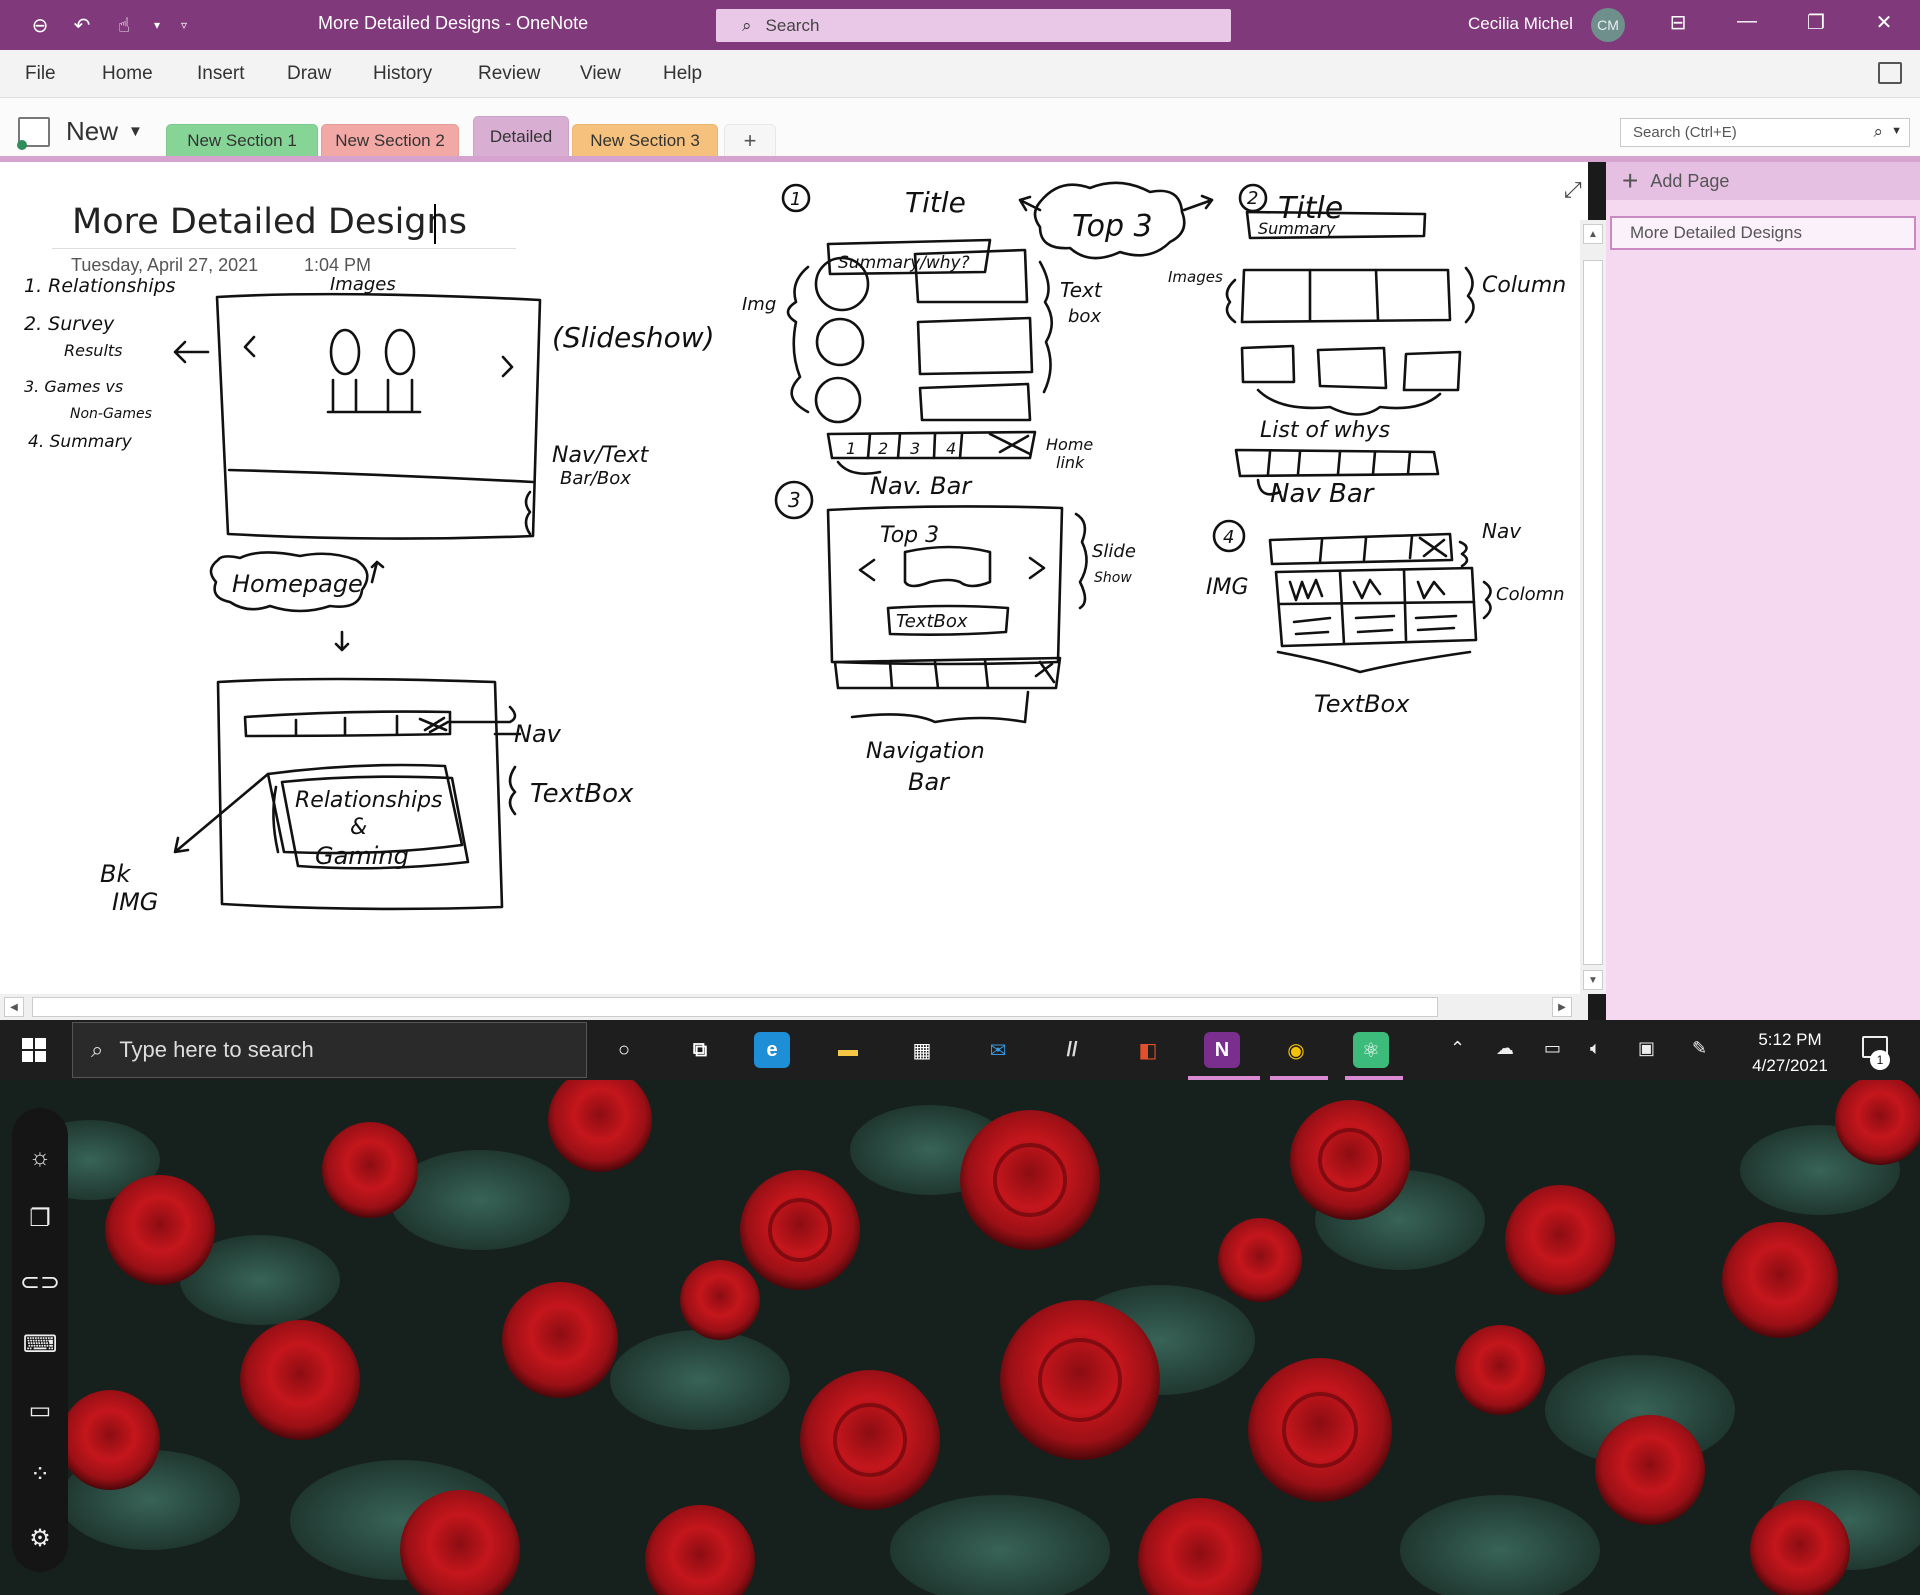 The image size is (1920, 1595). What do you see at coordinates (1552, 1048) in the screenshot?
I see `battery-icon: ▭` at bounding box center [1552, 1048].